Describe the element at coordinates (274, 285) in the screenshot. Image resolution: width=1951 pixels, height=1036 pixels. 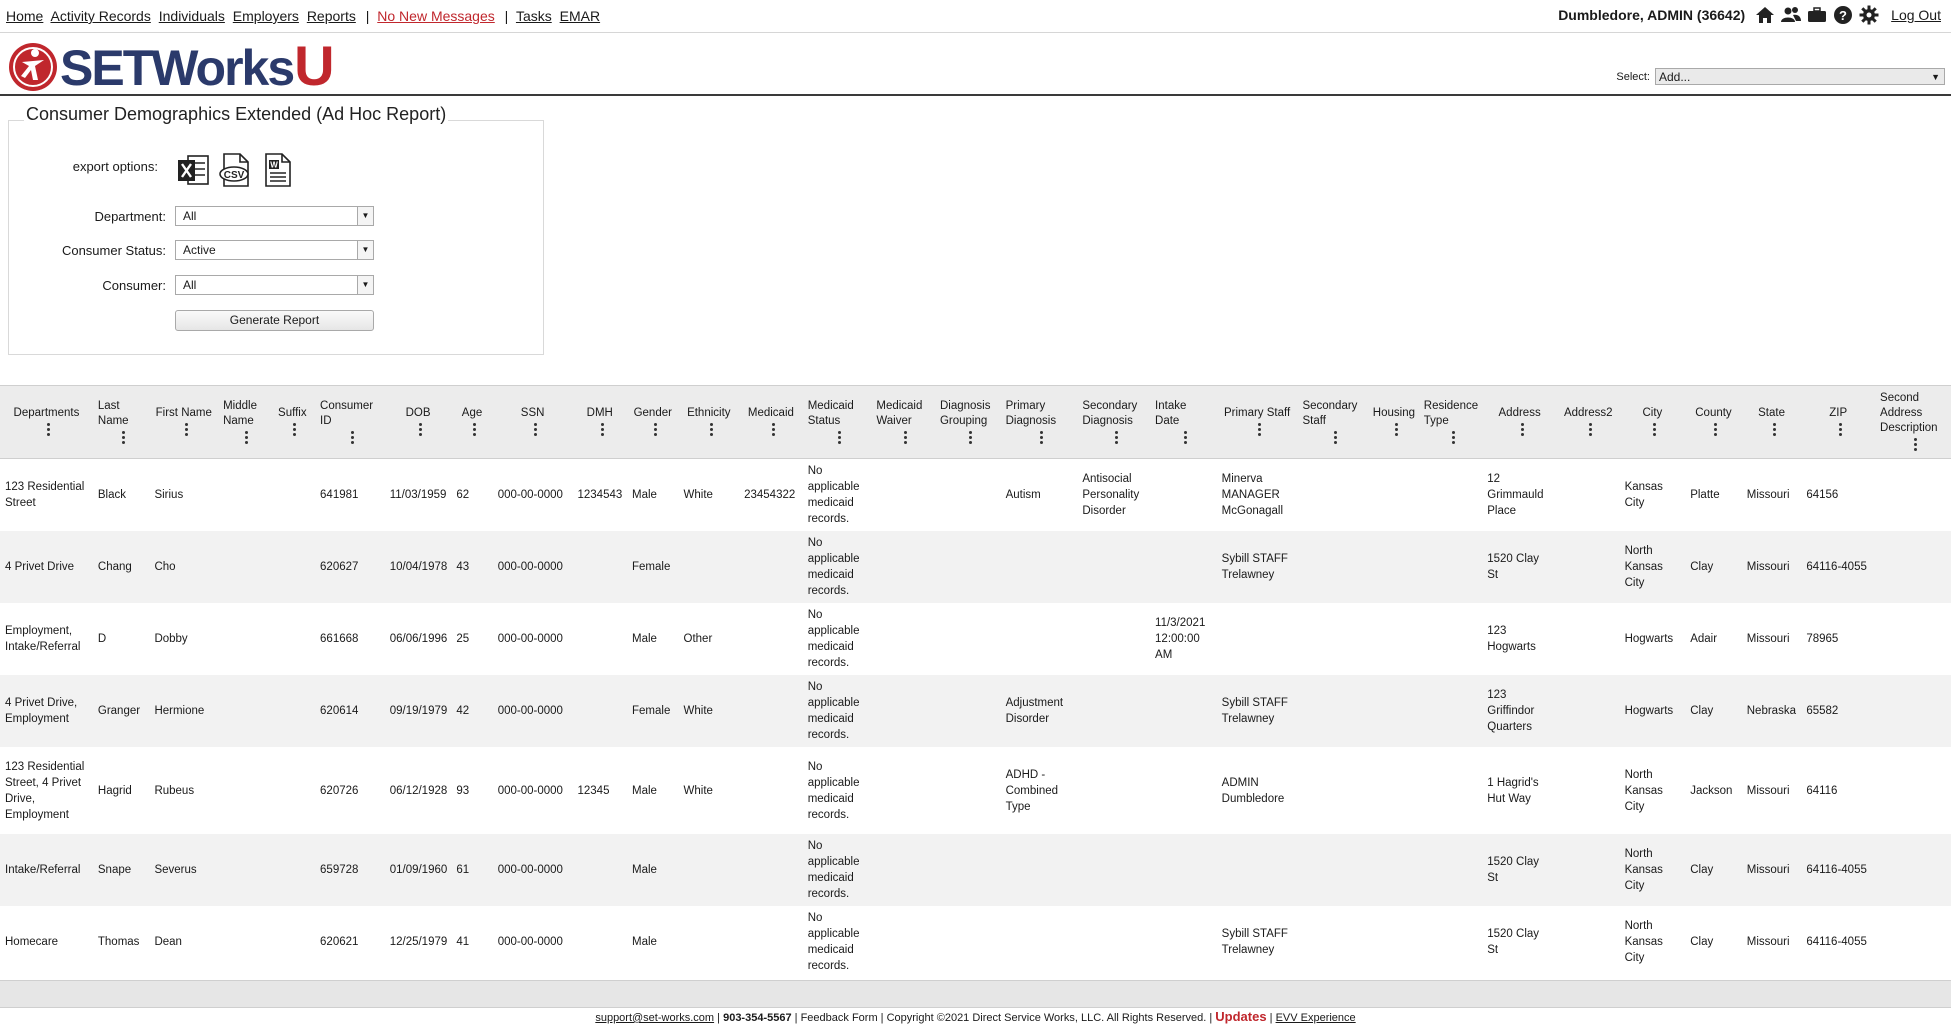
I see `consumer-select: All ▼` at that location.